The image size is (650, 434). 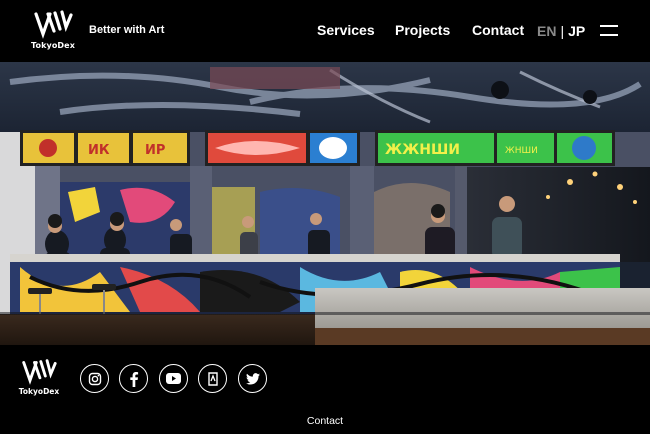 What do you see at coordinates (325, 421) in the screenshot?
I see `footer-contact-link: Contact` at bounding box center [325, 421].